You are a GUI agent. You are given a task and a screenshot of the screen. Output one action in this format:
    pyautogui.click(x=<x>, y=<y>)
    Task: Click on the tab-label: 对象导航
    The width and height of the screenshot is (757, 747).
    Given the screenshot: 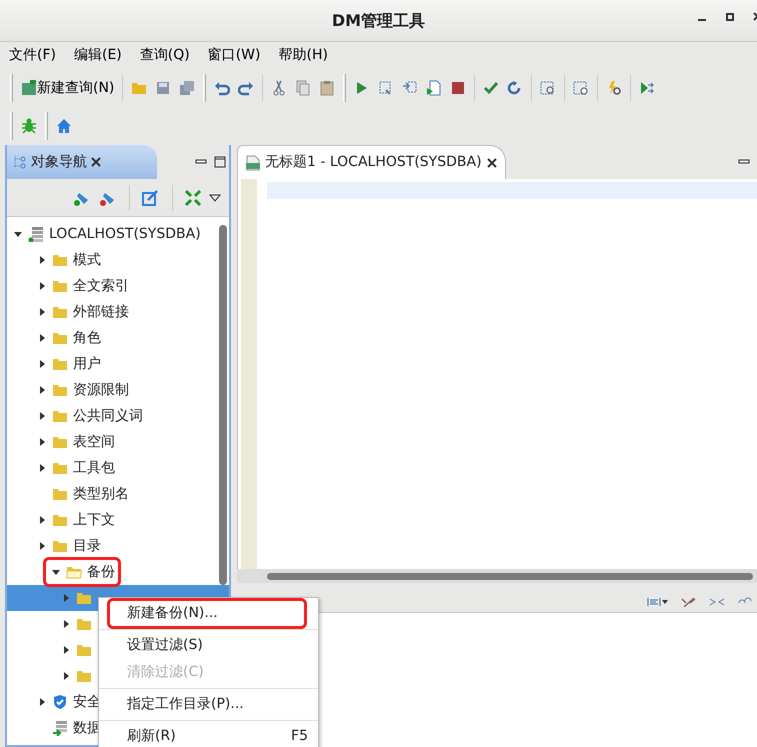 What is the action you would take?
    pyautogui.click(x=59, y=162)
    